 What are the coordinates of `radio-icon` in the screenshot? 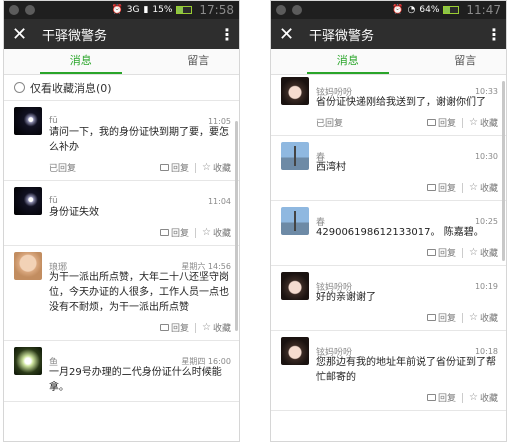 It's located at (19, 87).